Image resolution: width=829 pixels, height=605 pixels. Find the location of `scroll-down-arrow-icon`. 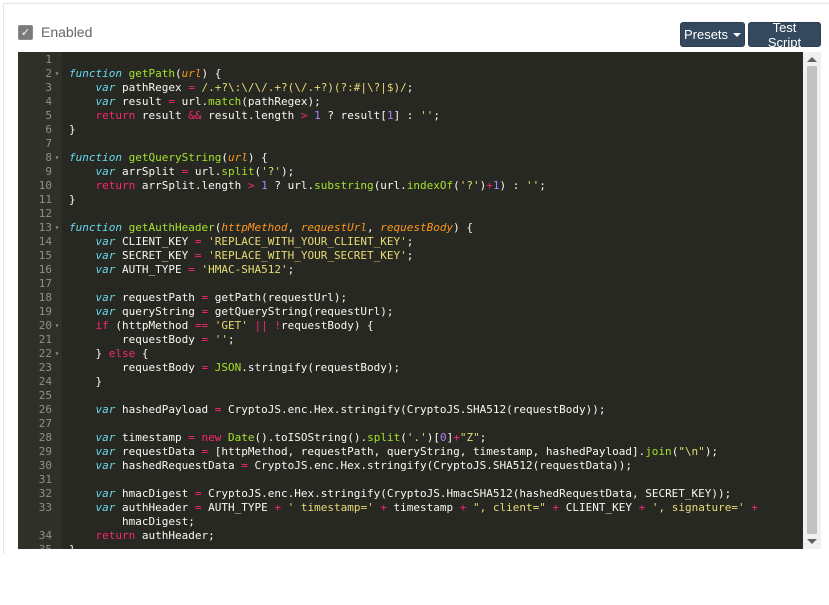

scroll-down-arrow-icon is located at coordinates (812, 541).